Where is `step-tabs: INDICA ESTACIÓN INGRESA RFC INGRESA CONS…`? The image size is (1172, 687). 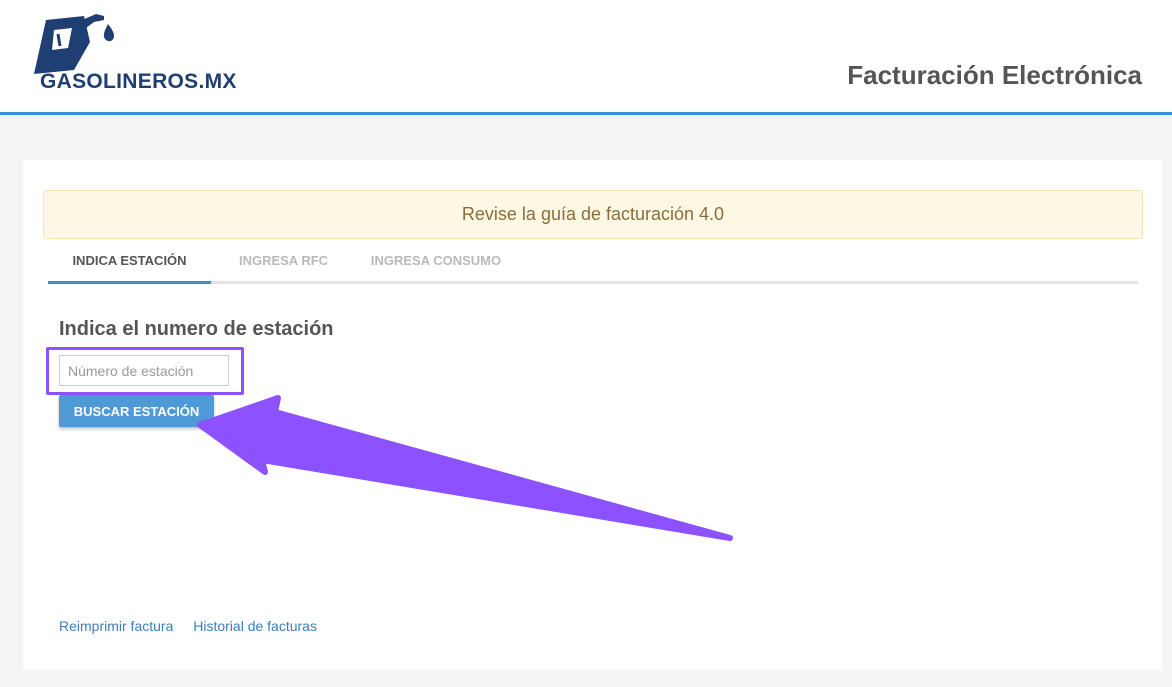 step-tabs: INDICA ESTACIÓN INGRESA RFC INGRESA CONS… is located at coordinates (593, 262).